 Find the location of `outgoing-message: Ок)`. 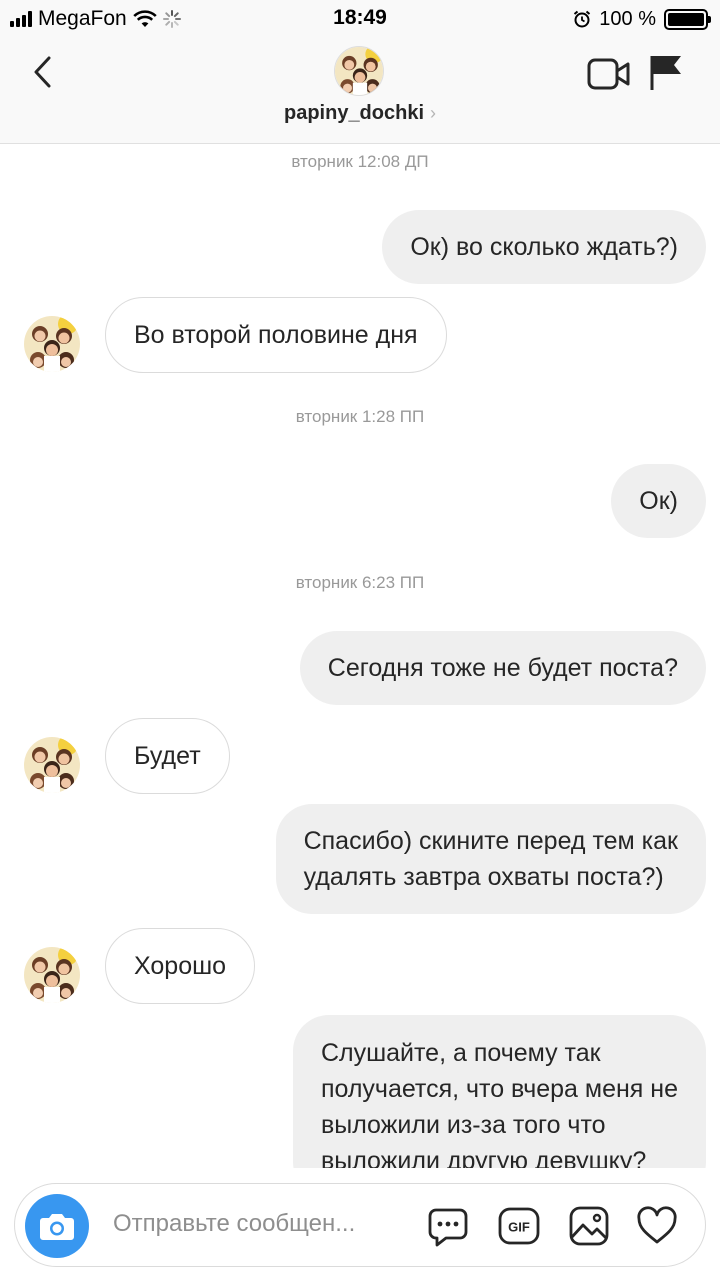

outgoing-message: Ок) is located at coordinates (658, 501).